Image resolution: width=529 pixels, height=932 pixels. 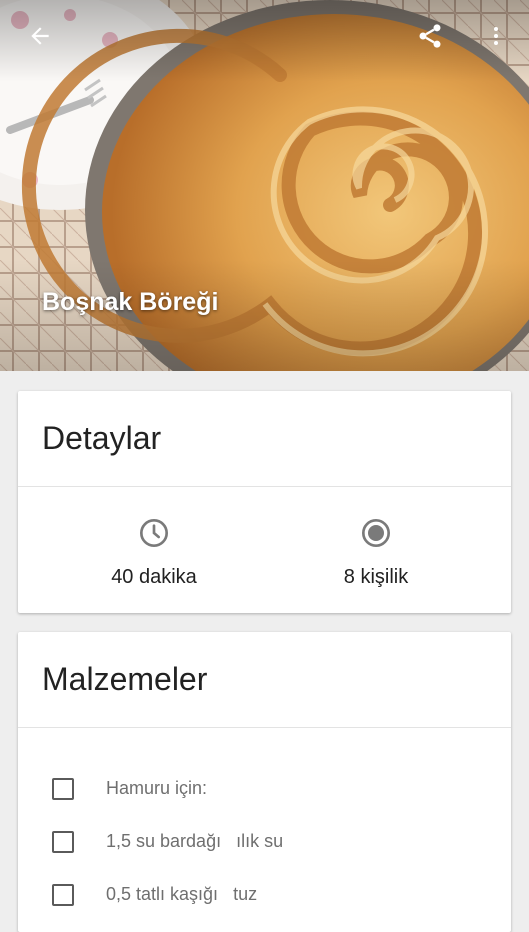 I want to click on share-button, so click(x=430, y=36).